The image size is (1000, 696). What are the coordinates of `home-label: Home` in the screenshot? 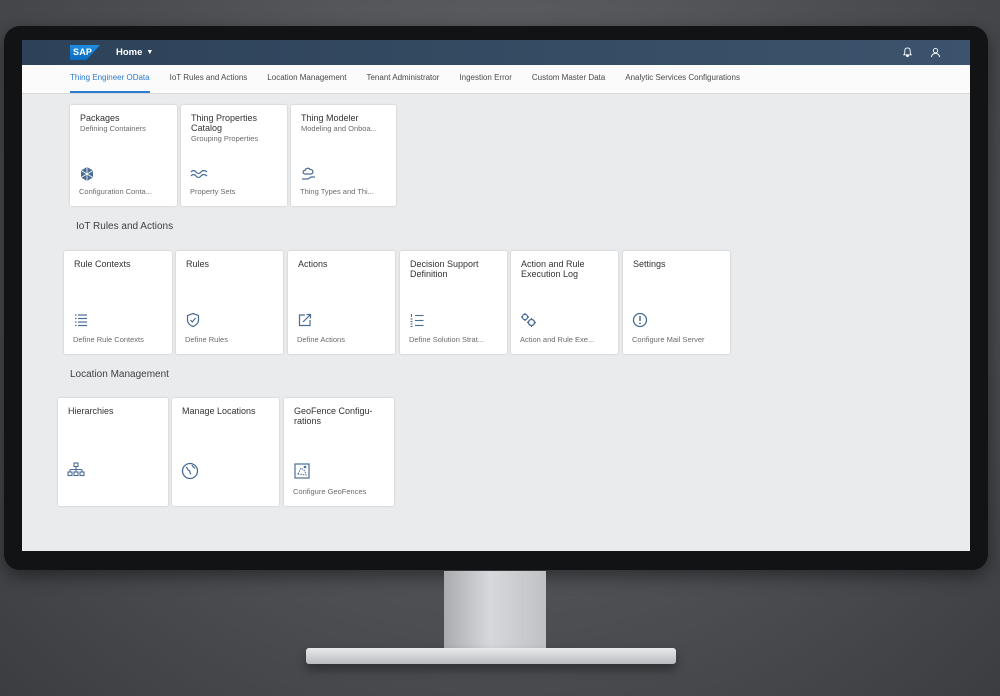 It's located at (129, 52).